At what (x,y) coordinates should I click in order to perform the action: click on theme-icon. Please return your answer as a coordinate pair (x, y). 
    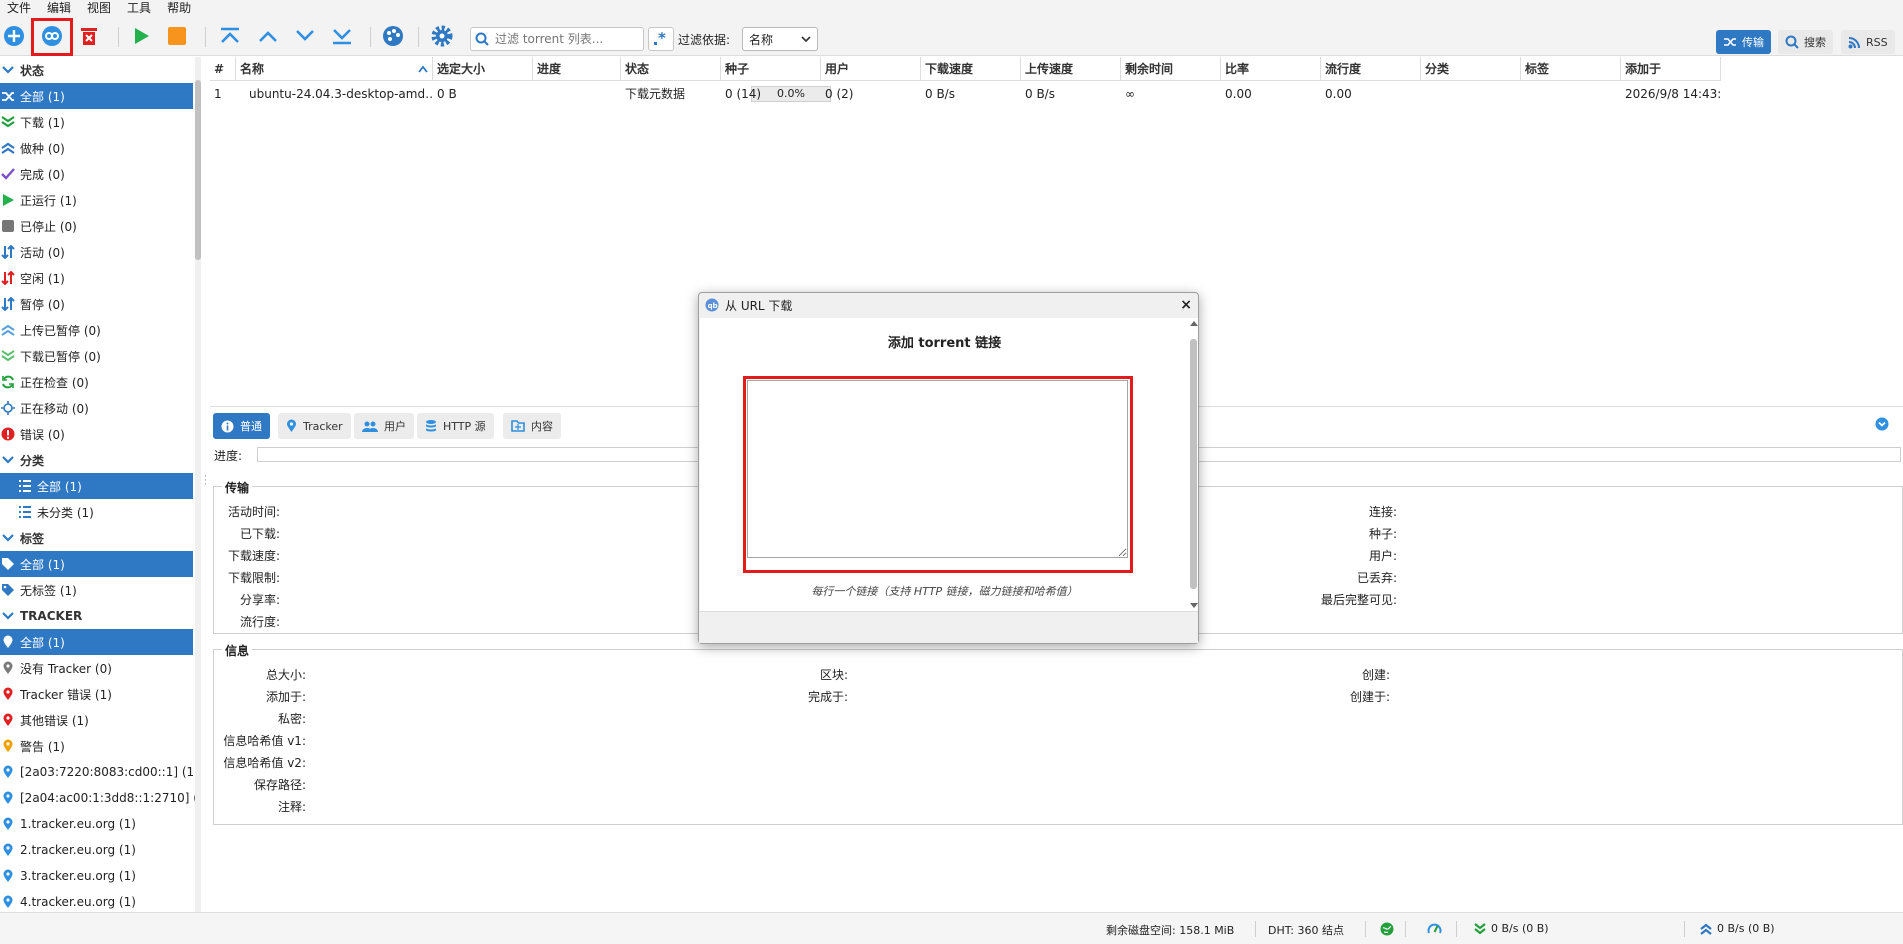
    Looking at the image, I should click on (393, 36).